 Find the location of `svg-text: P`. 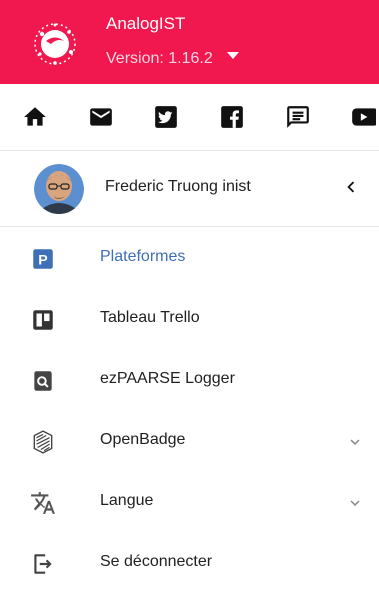

svg-text: P is located at coordinates (42, 259).